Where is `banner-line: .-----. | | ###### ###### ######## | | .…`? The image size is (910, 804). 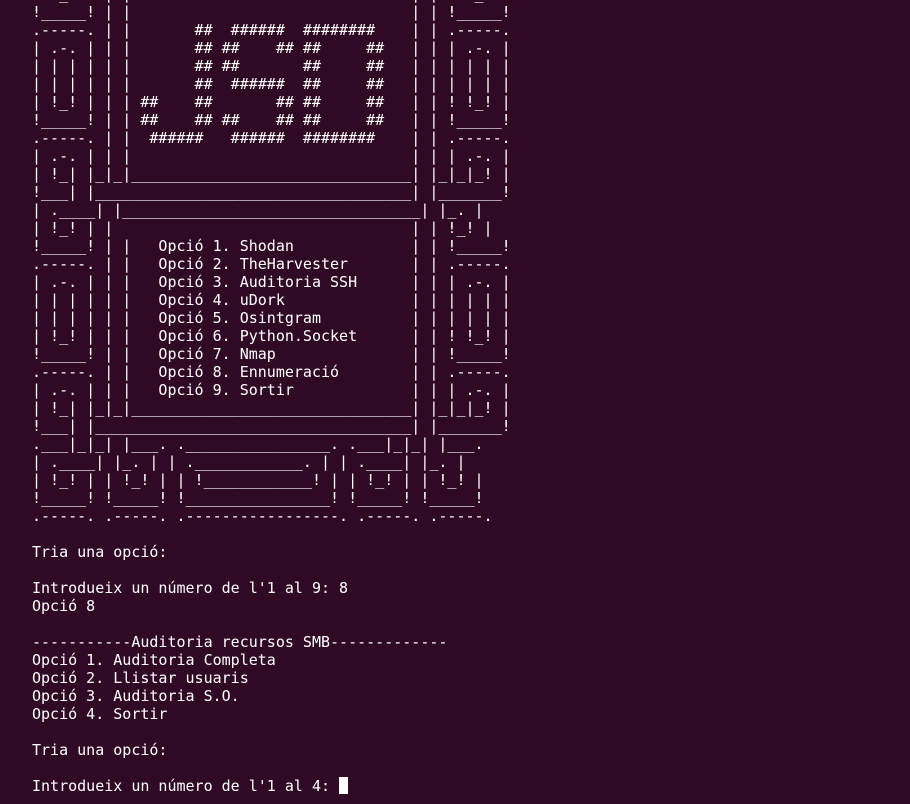
banner-line: .-----. | | ###### ###### ######## | | .… is located at coordinates (271, 138).